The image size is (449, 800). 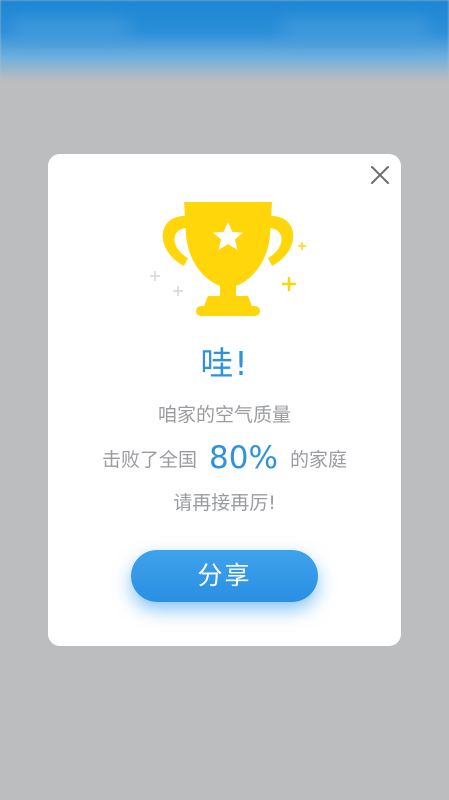 What do you see at coordinates (228, 259) in the screenshot?
I see `trophy-icon` at bounding box center [228, 259].